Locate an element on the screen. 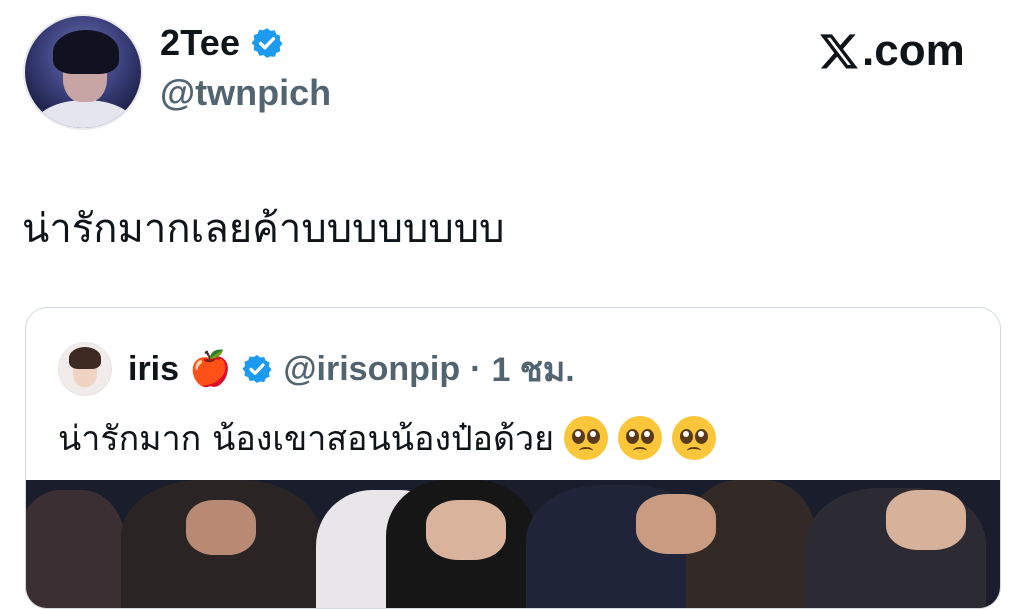 The image size is (1024, 609). quoted-handle: @irisonpip is located at coordinates (371, 369).